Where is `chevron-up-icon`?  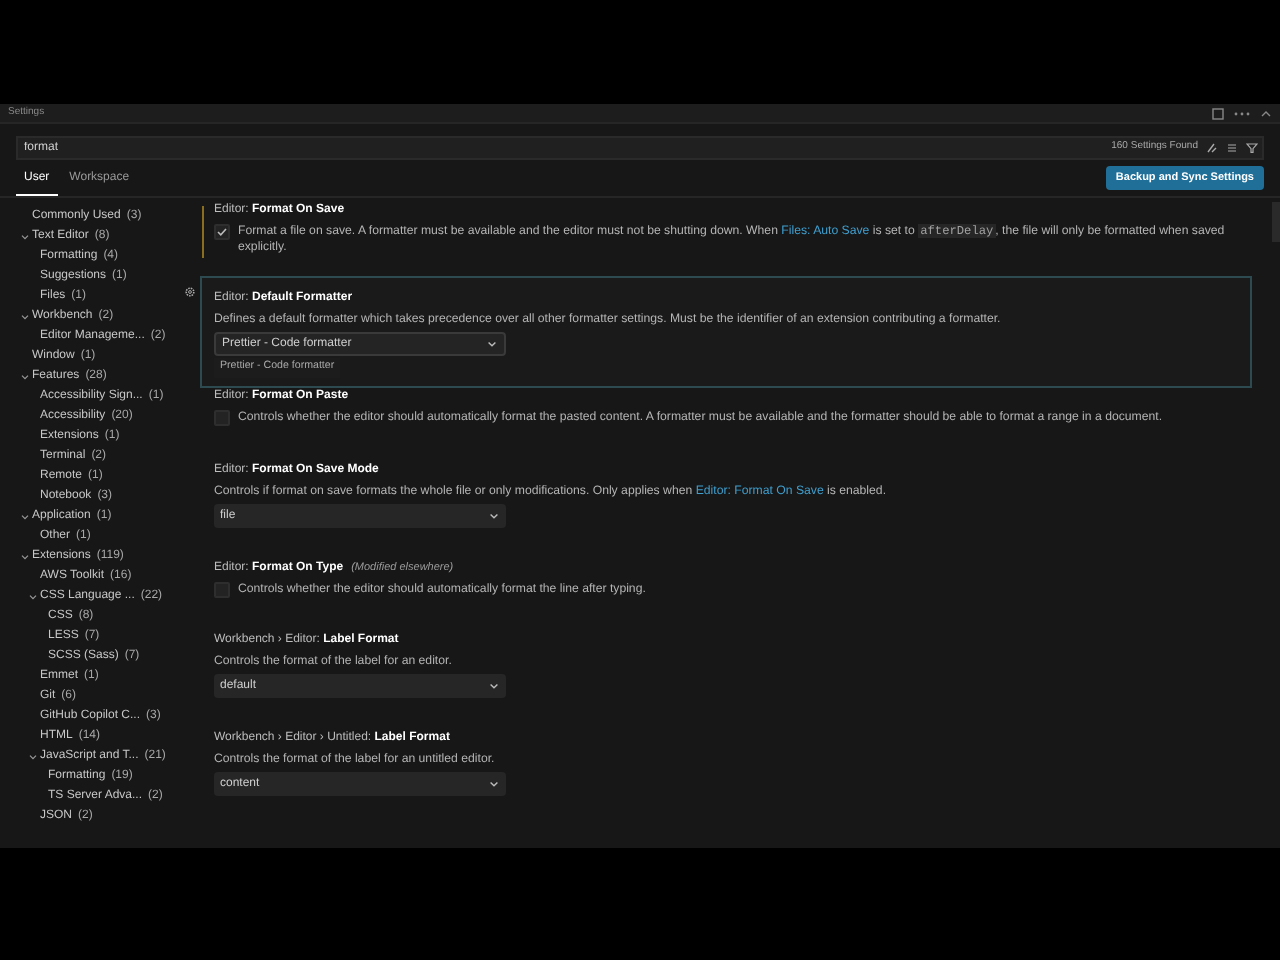 chevron-up-icon is located at coordinates (1266, 113).